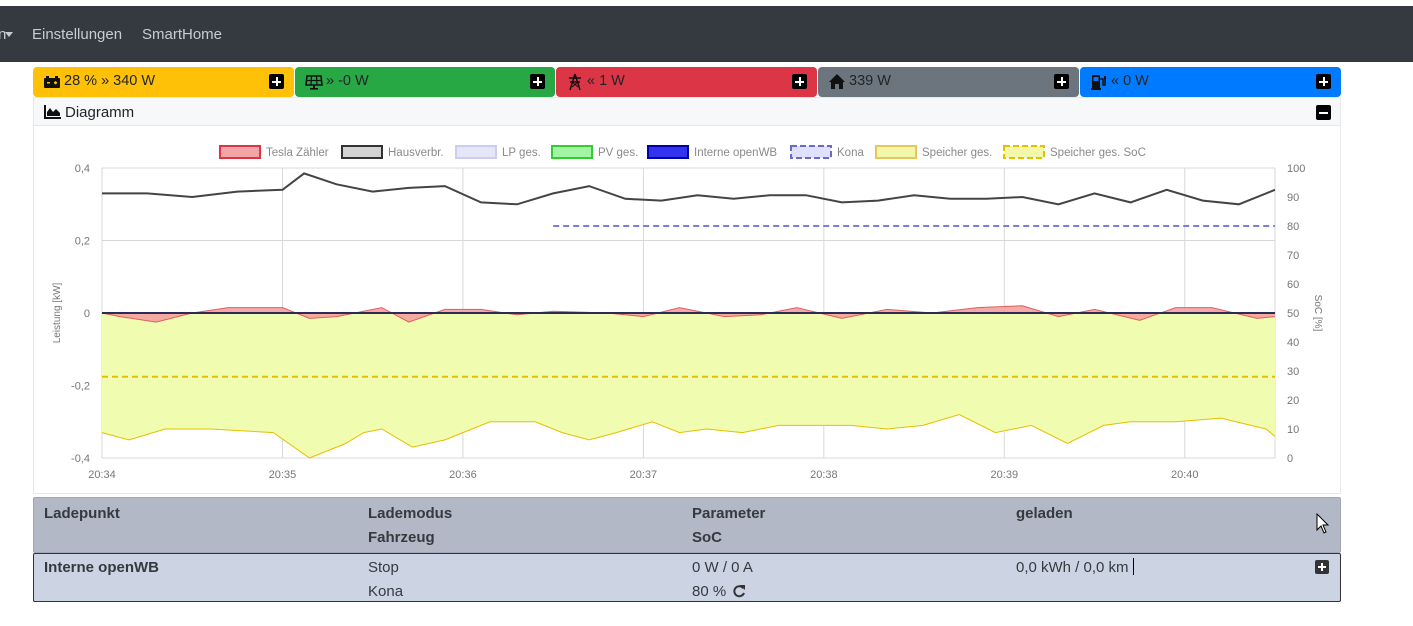 The image size is (1413, 626). What do you see at coordinates (957, 153) in the screenshot?
I see `legend-label: Speicher ges.` at bounding box center [957, 153].